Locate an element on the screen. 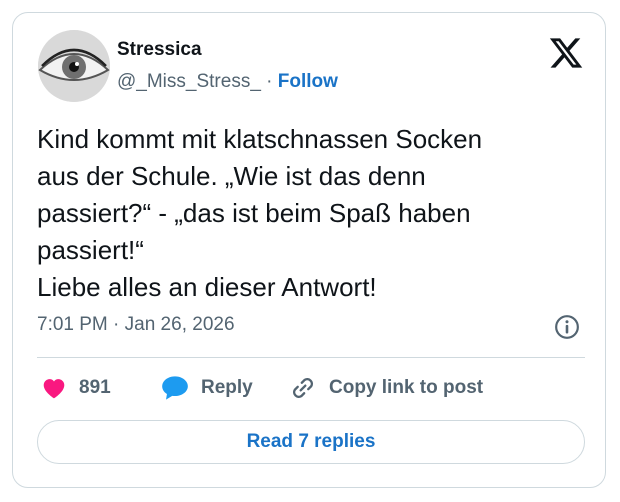  tweet-timestamp: 7:01 PM · Jan 26, 2026 is located at coordinates (136, 325).